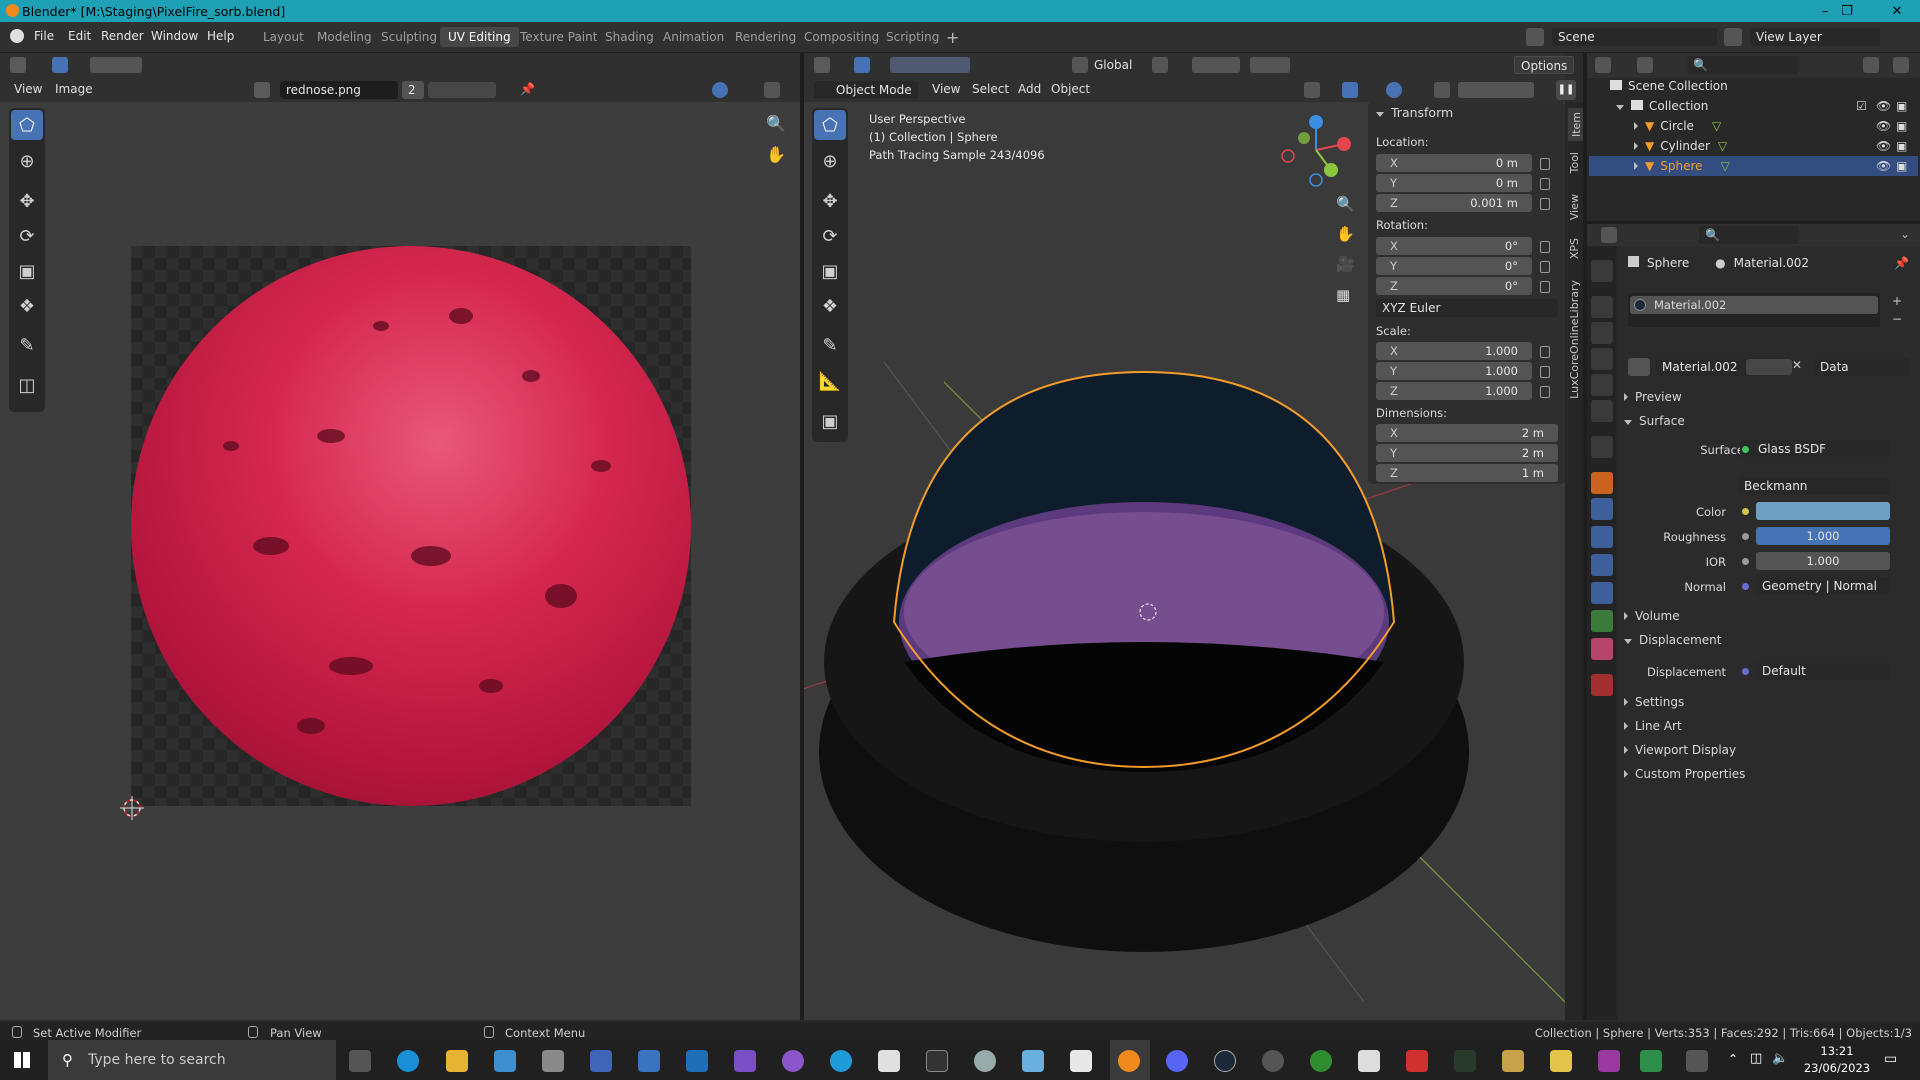  Describe the element at coordinates (1454, 163) in the screenshot. I see `location-x-field: X0 m` at that location.